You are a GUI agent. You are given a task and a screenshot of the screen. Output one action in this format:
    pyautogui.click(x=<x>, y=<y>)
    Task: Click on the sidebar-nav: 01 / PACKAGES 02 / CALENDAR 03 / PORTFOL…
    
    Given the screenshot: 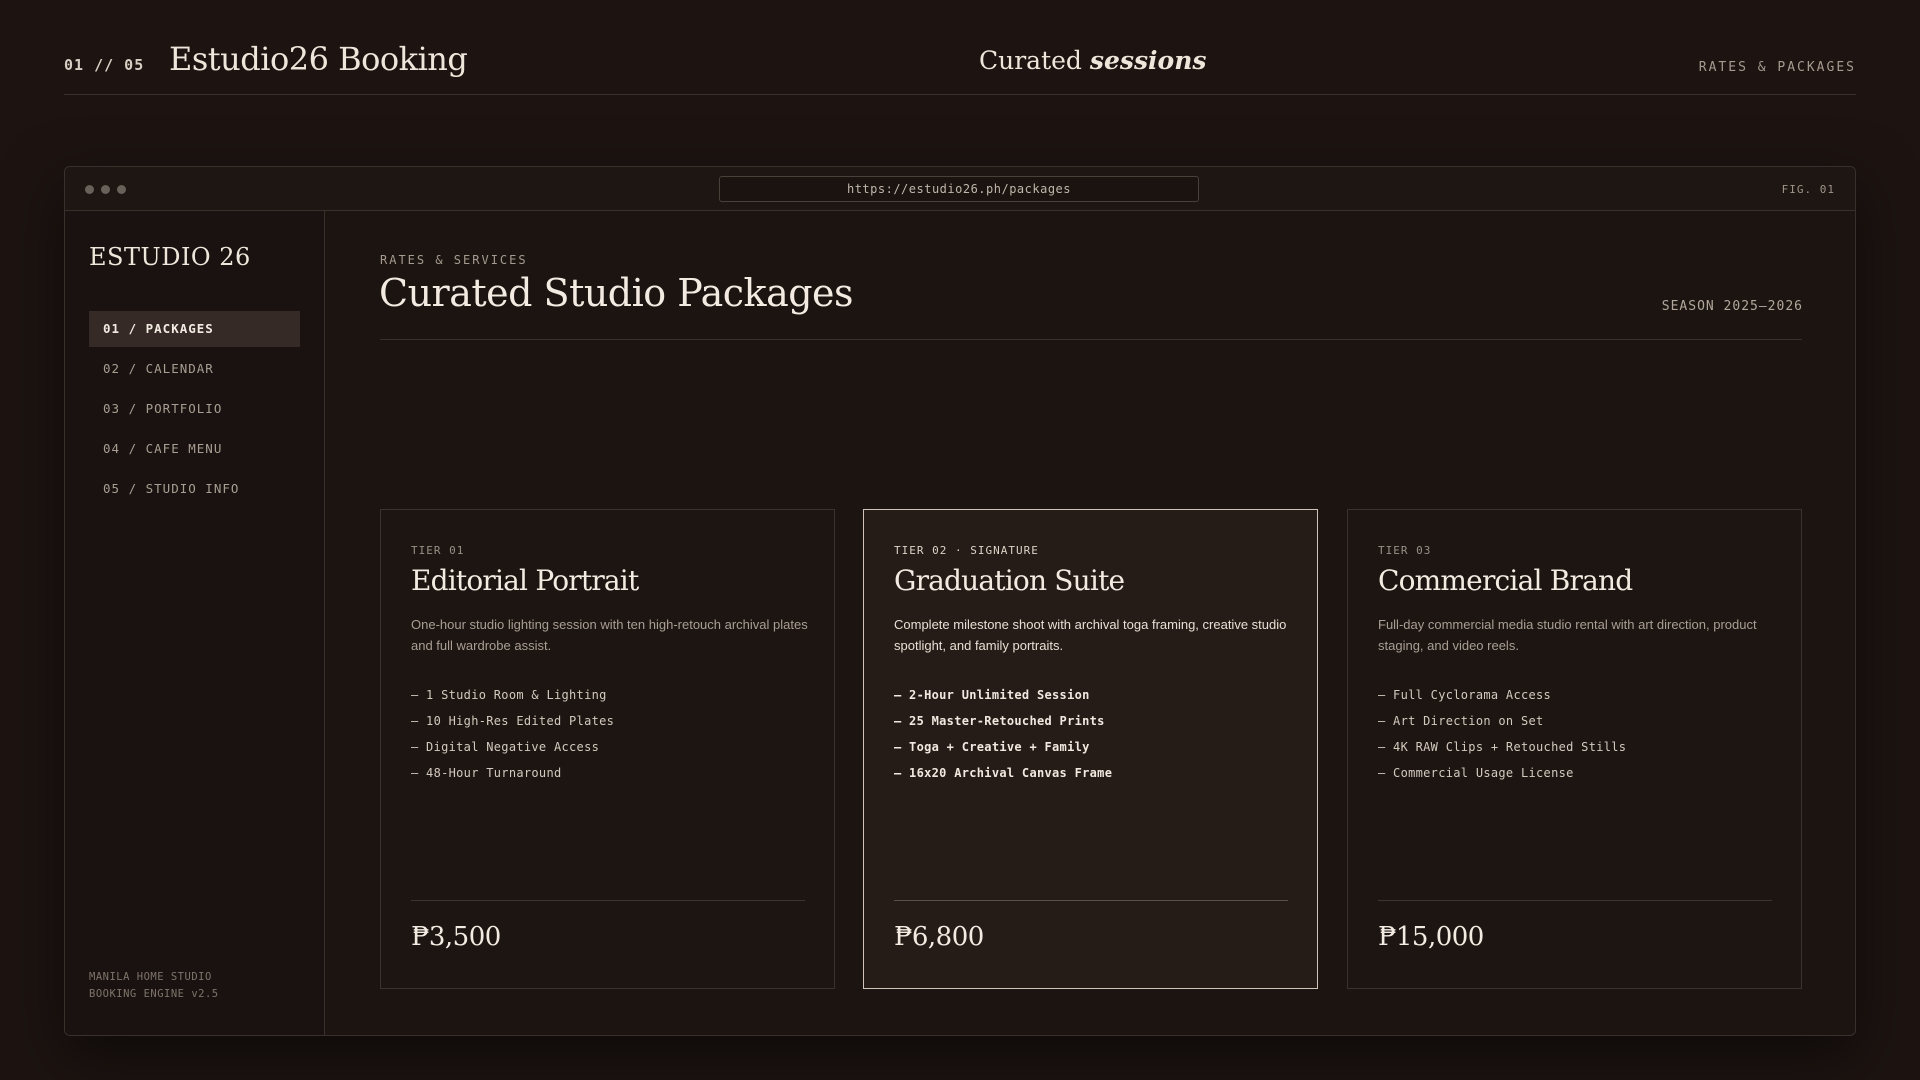 What is the action you would take?
    pyautogui.click(x=194, y=411)
    